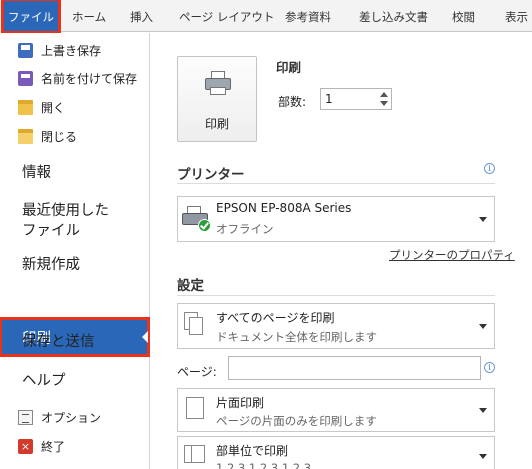 Image resolution: width=532 pixels, height=469 pixels. I want to click on collate-desc: 1,2,3 1,2,3 1,2,3, so click(264, 465).